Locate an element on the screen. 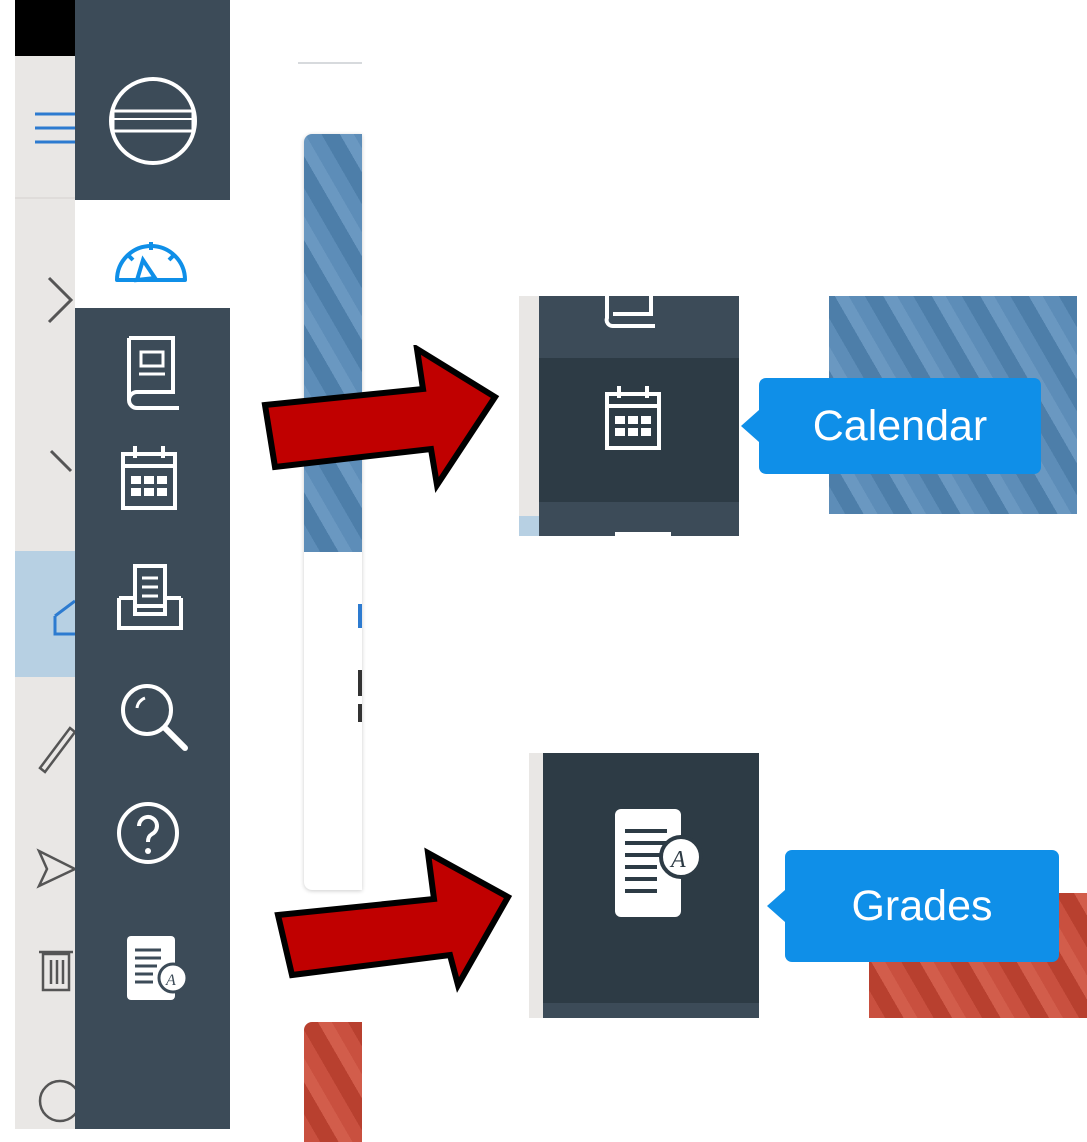 Image resolution: width=1087 pixels, height=1142 pixels. zoom2-nav-bottom is located at coordinates (651, 1010).